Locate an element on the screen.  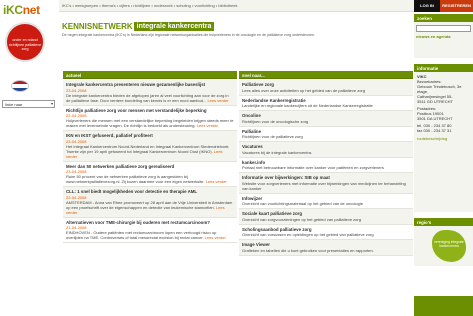
register-button: REGISTREREN is located at coordinates (456, 6).